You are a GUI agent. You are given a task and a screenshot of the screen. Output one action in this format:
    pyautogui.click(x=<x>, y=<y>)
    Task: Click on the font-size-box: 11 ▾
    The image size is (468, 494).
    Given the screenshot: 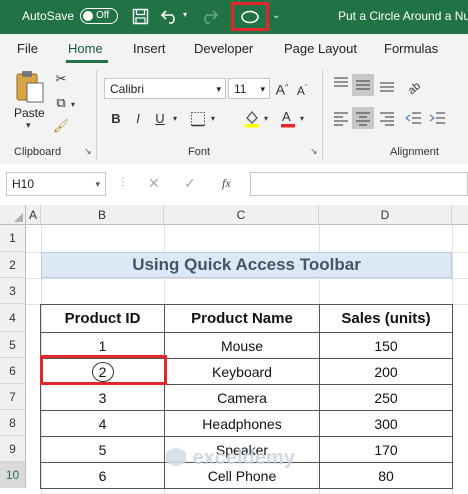 What is the action you would take?
    pyautogui.click(x=249, y=88)
    